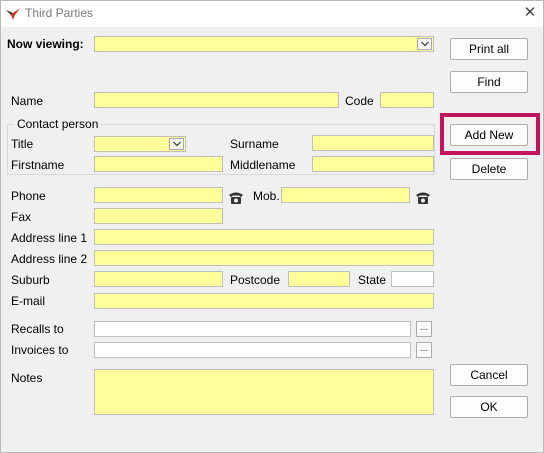  Describe the element at coordinates (13, 14) in the screenshot. I see `app-logo-icon` at that location.